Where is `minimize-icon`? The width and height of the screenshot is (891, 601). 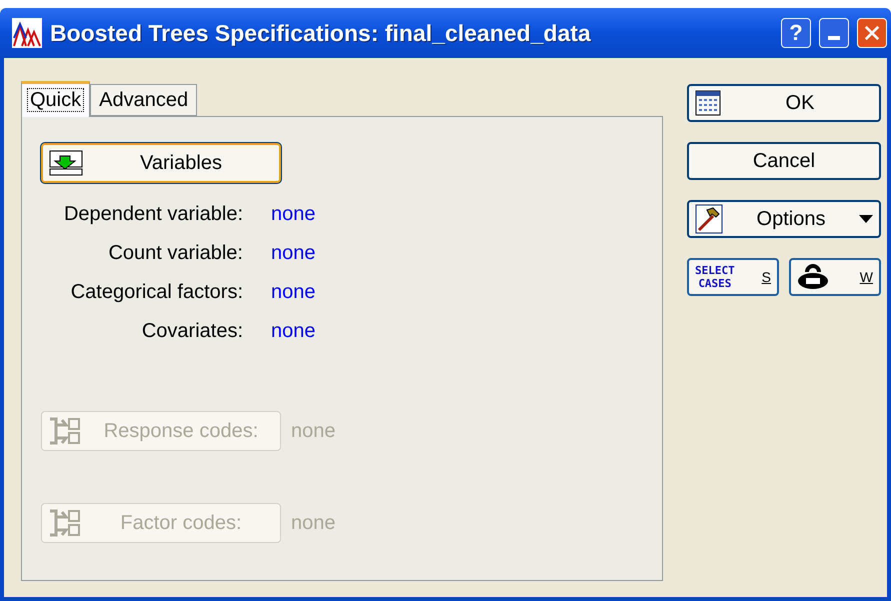
minimize-icon is located at coordinates (834, 38).